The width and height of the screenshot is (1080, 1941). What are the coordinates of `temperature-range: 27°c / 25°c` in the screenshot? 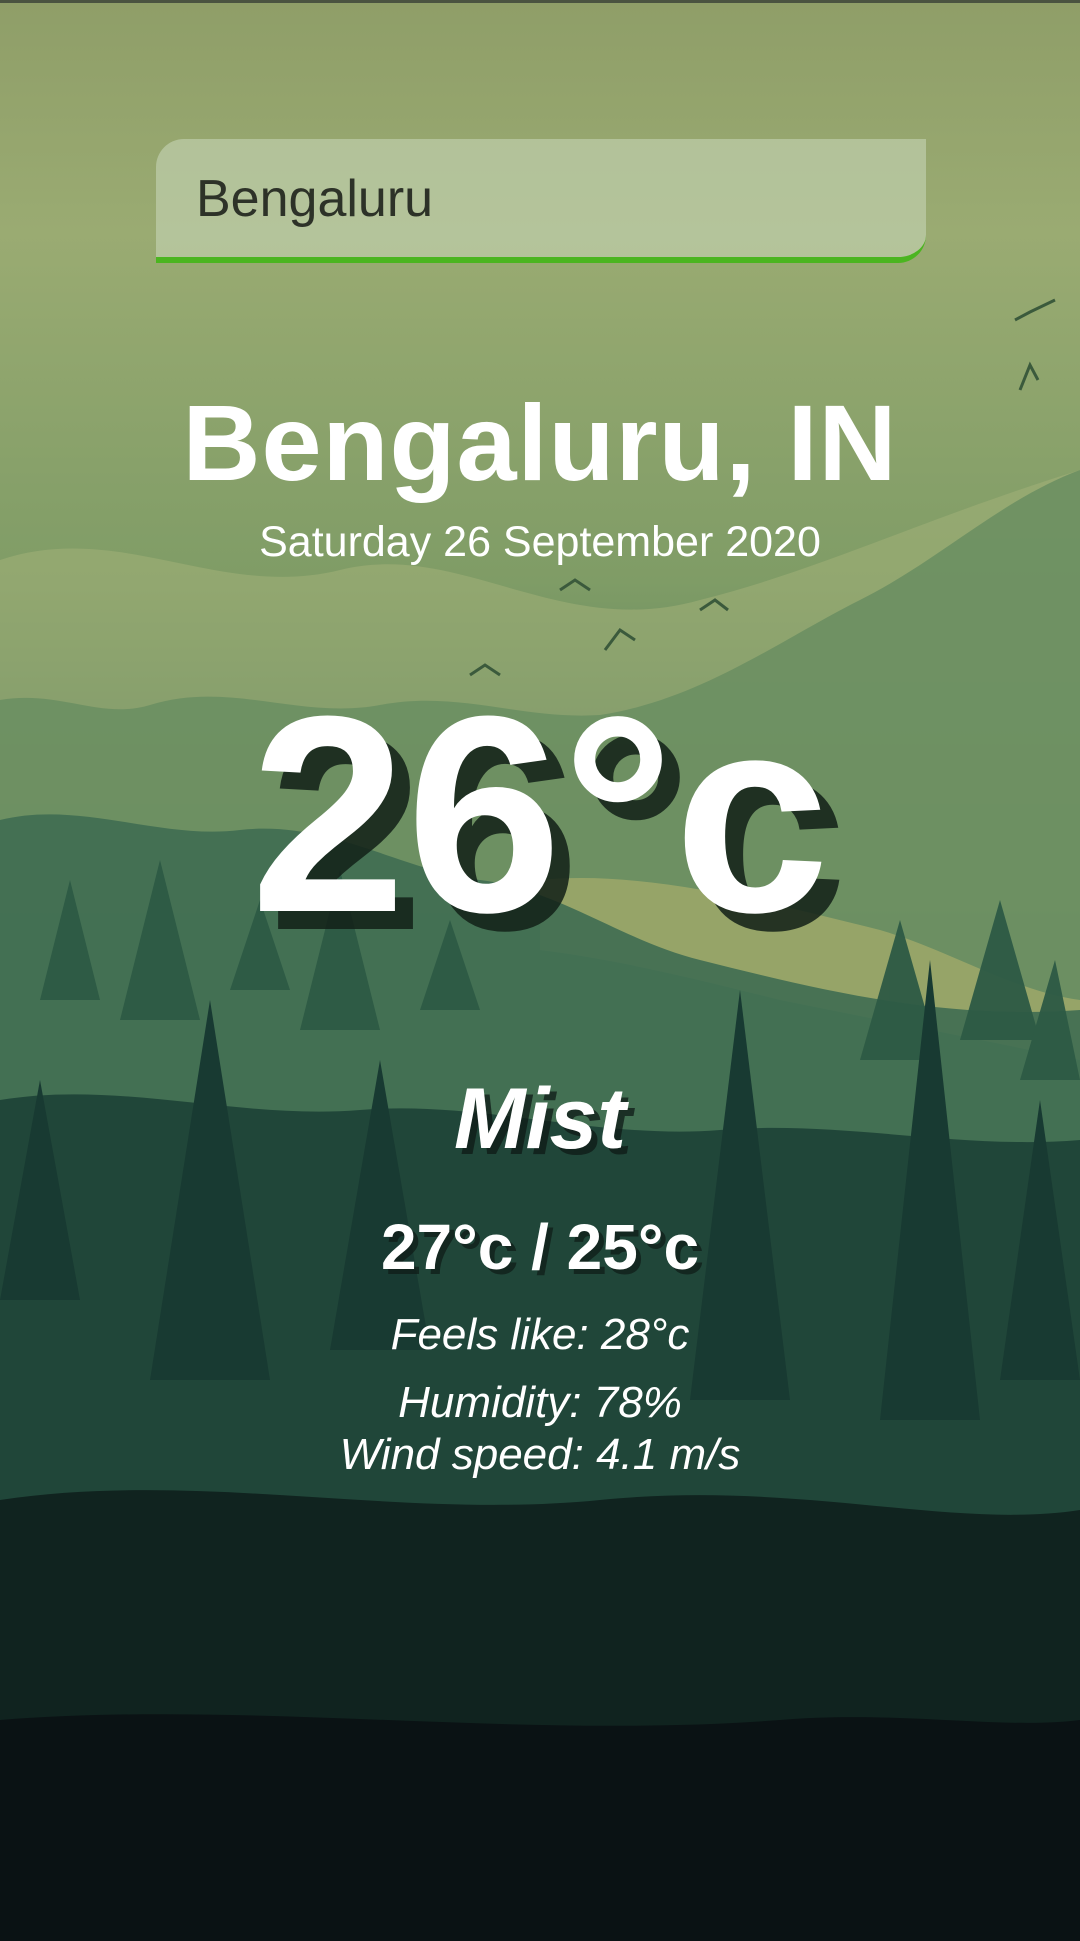 It's located at (540, 1247).